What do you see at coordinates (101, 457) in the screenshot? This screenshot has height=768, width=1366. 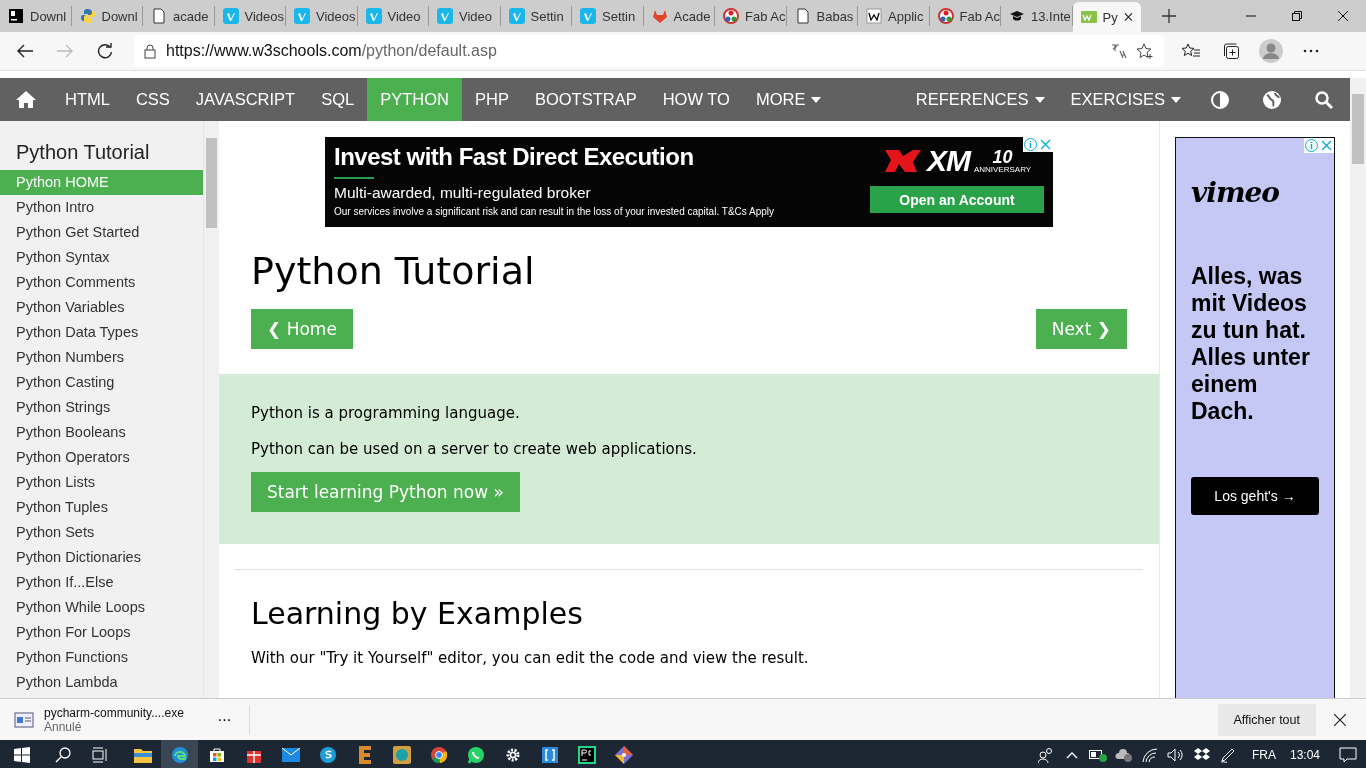 I see `sidebar-link: Python Operators` at bounding box center [101, 457].